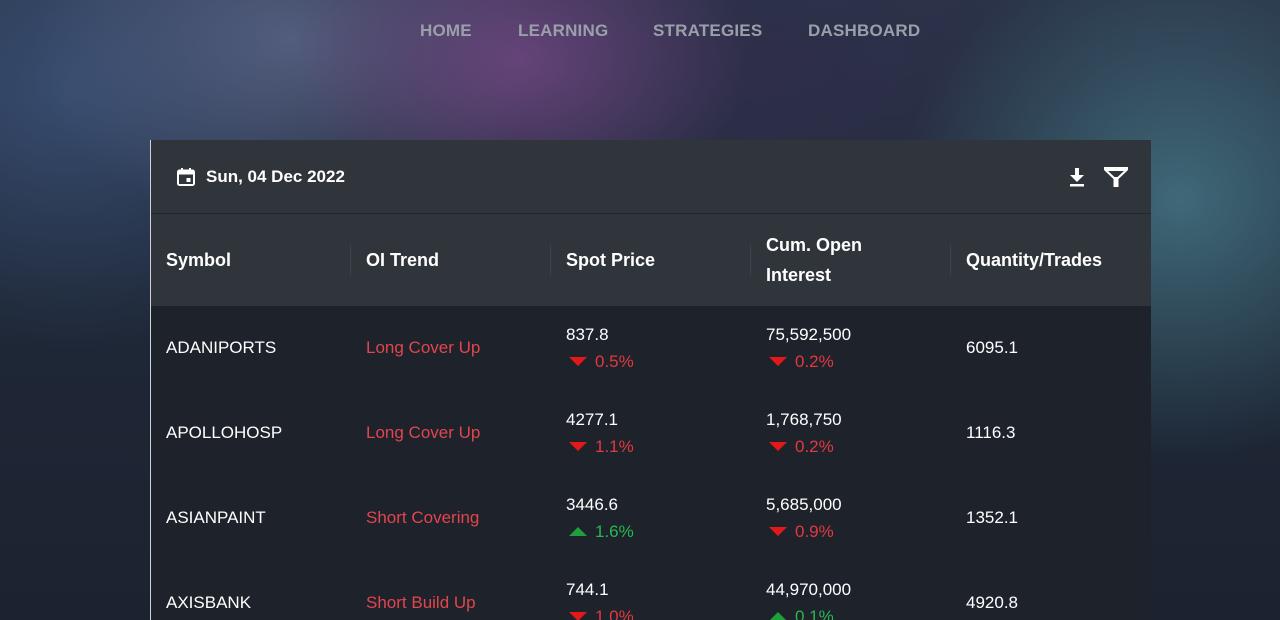 This screenshot has width=1280, height=620. I want to click on nav-home-link: HOME, so click(446, 31).